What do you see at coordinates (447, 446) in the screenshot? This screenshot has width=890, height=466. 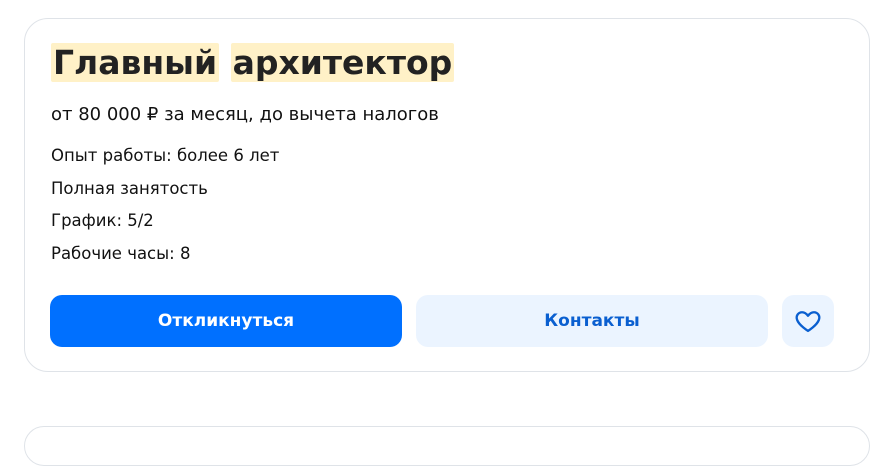 I see `next-vacancy-card` at bounding box center [447, 446].